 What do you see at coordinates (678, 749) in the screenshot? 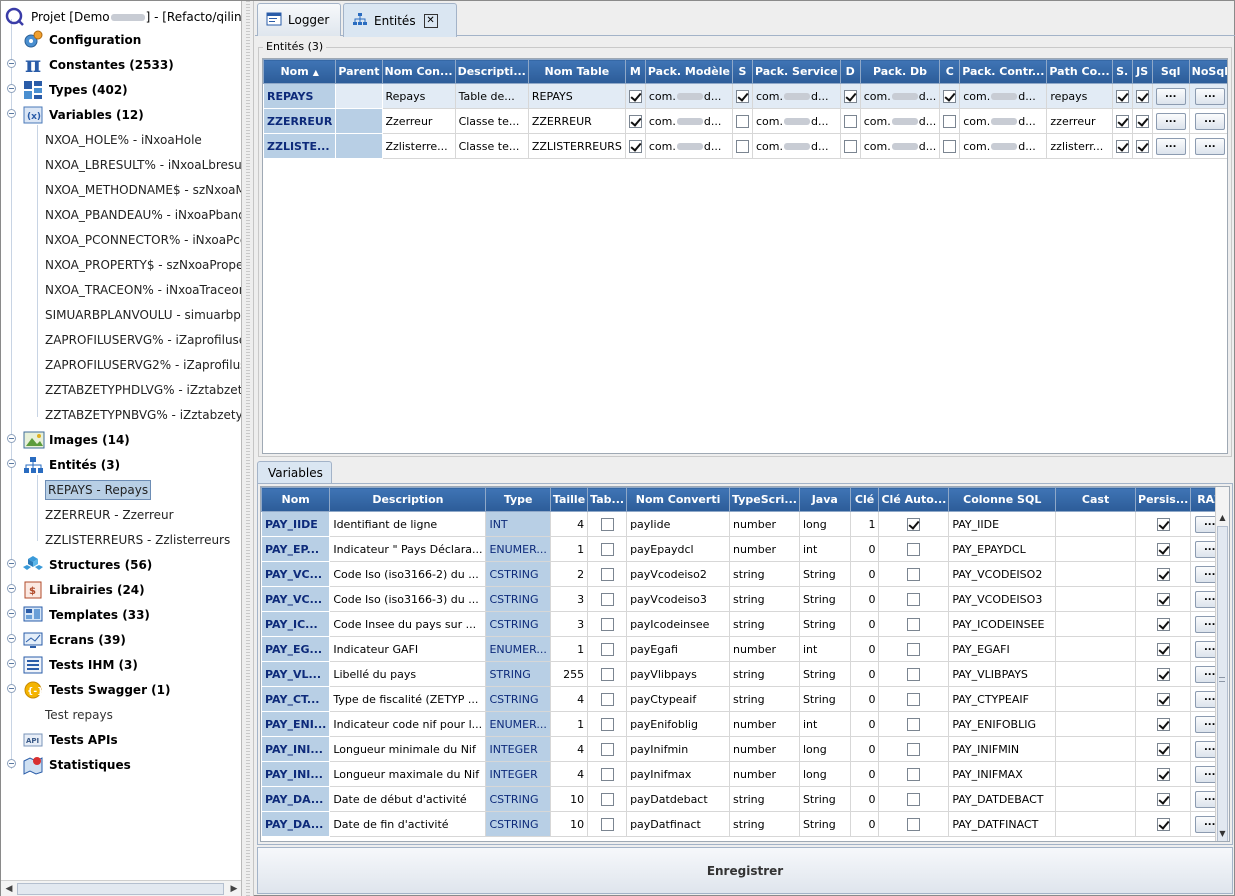
I see `table-cell: payInifmin` at bounding box center [678, 749].